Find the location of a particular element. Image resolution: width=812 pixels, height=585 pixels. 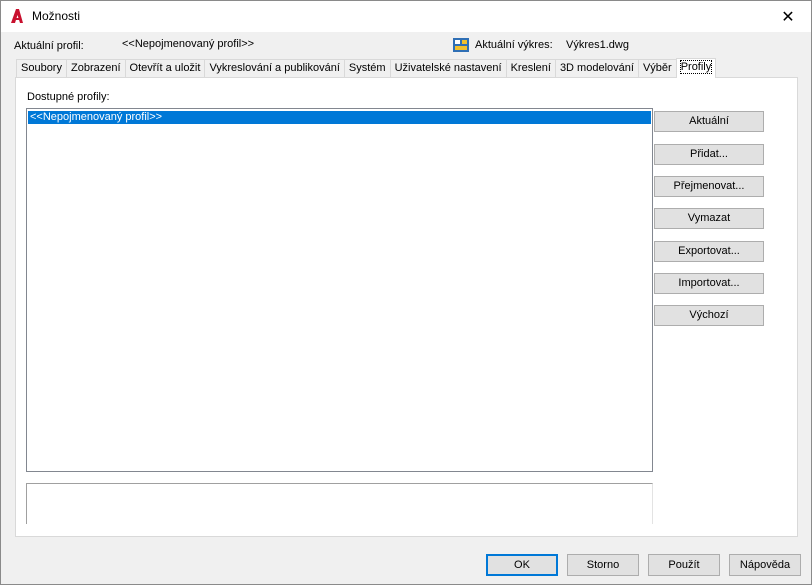

tab-system: Systém is located at coordinates (367, 68).